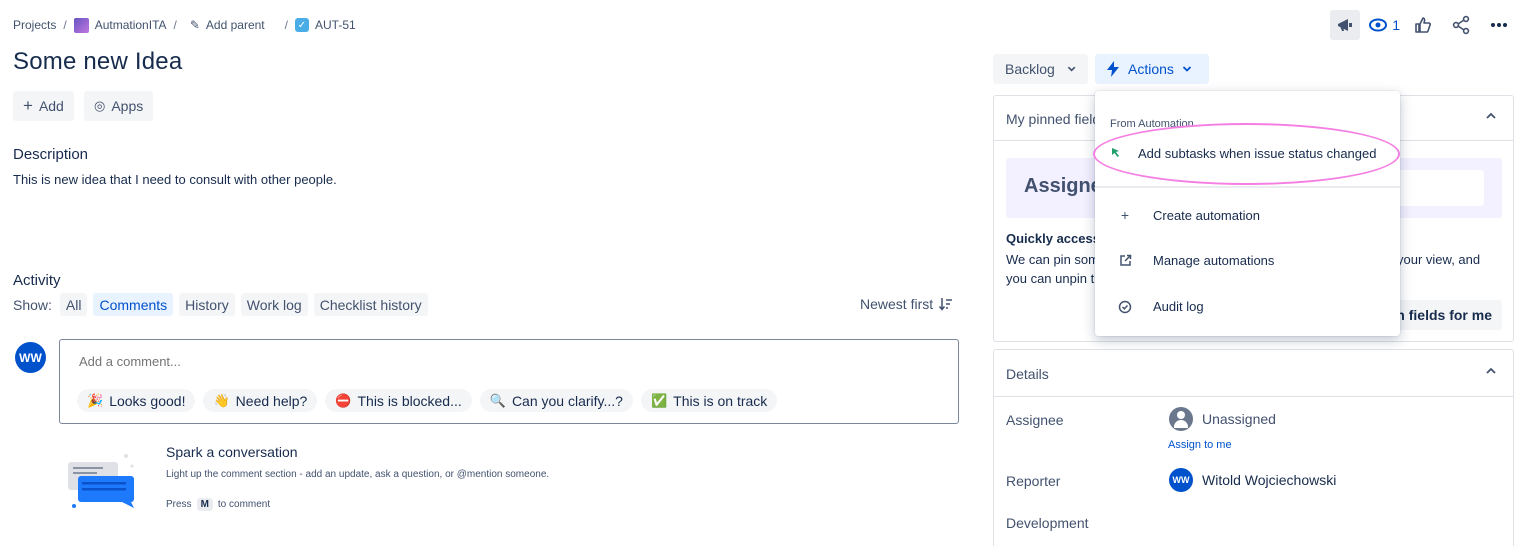  Describe the element at coordinates (131, 25) in the screenshot. I see `breadcrumb-project-label: AutmationITA` at that location.